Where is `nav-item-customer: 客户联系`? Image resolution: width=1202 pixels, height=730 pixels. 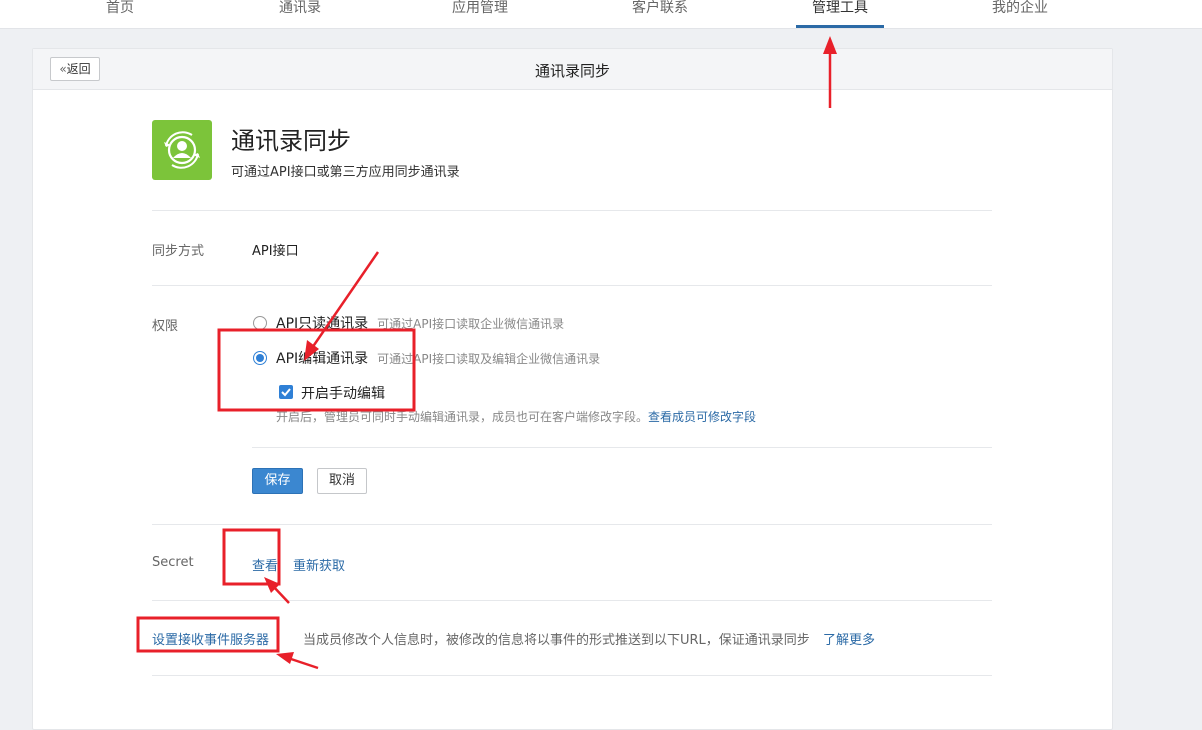 nav-item-customer: 客户联系 is located at coordinates (660, 14).